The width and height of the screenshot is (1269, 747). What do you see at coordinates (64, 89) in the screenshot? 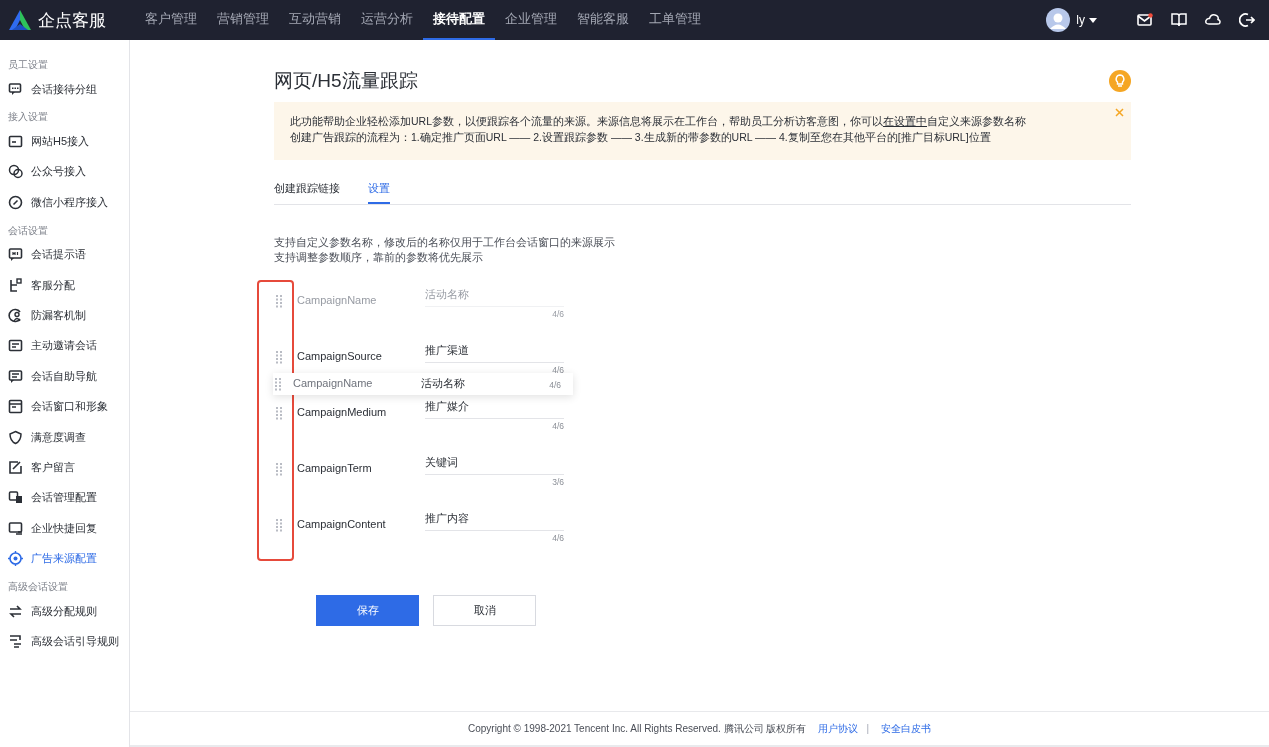
I see `sidebar-item: 会话接待分组` at bounding box center [64, 89].